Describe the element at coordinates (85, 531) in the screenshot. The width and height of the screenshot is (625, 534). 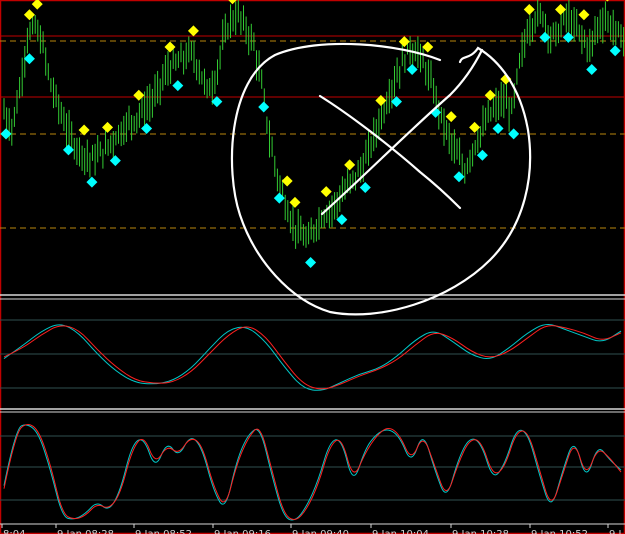
I see `time-tick-label: 9 Jan 08:28` at that location.